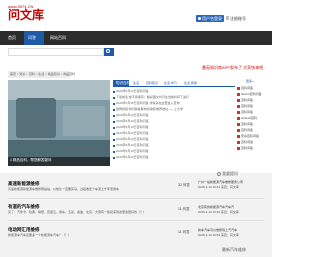  I want to click on search-icon, so click(108, 51).